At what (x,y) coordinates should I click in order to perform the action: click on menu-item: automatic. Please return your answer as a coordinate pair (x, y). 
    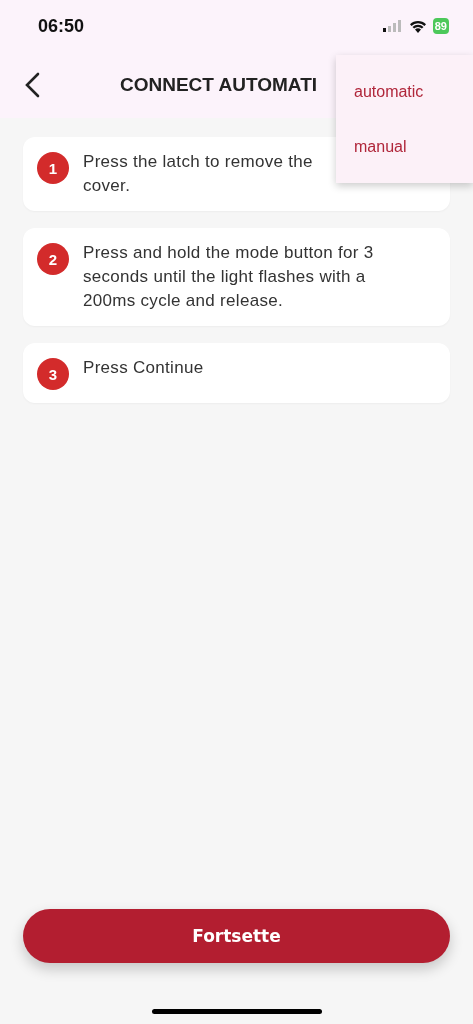
    Looking at the image, I should click on (404, 91).